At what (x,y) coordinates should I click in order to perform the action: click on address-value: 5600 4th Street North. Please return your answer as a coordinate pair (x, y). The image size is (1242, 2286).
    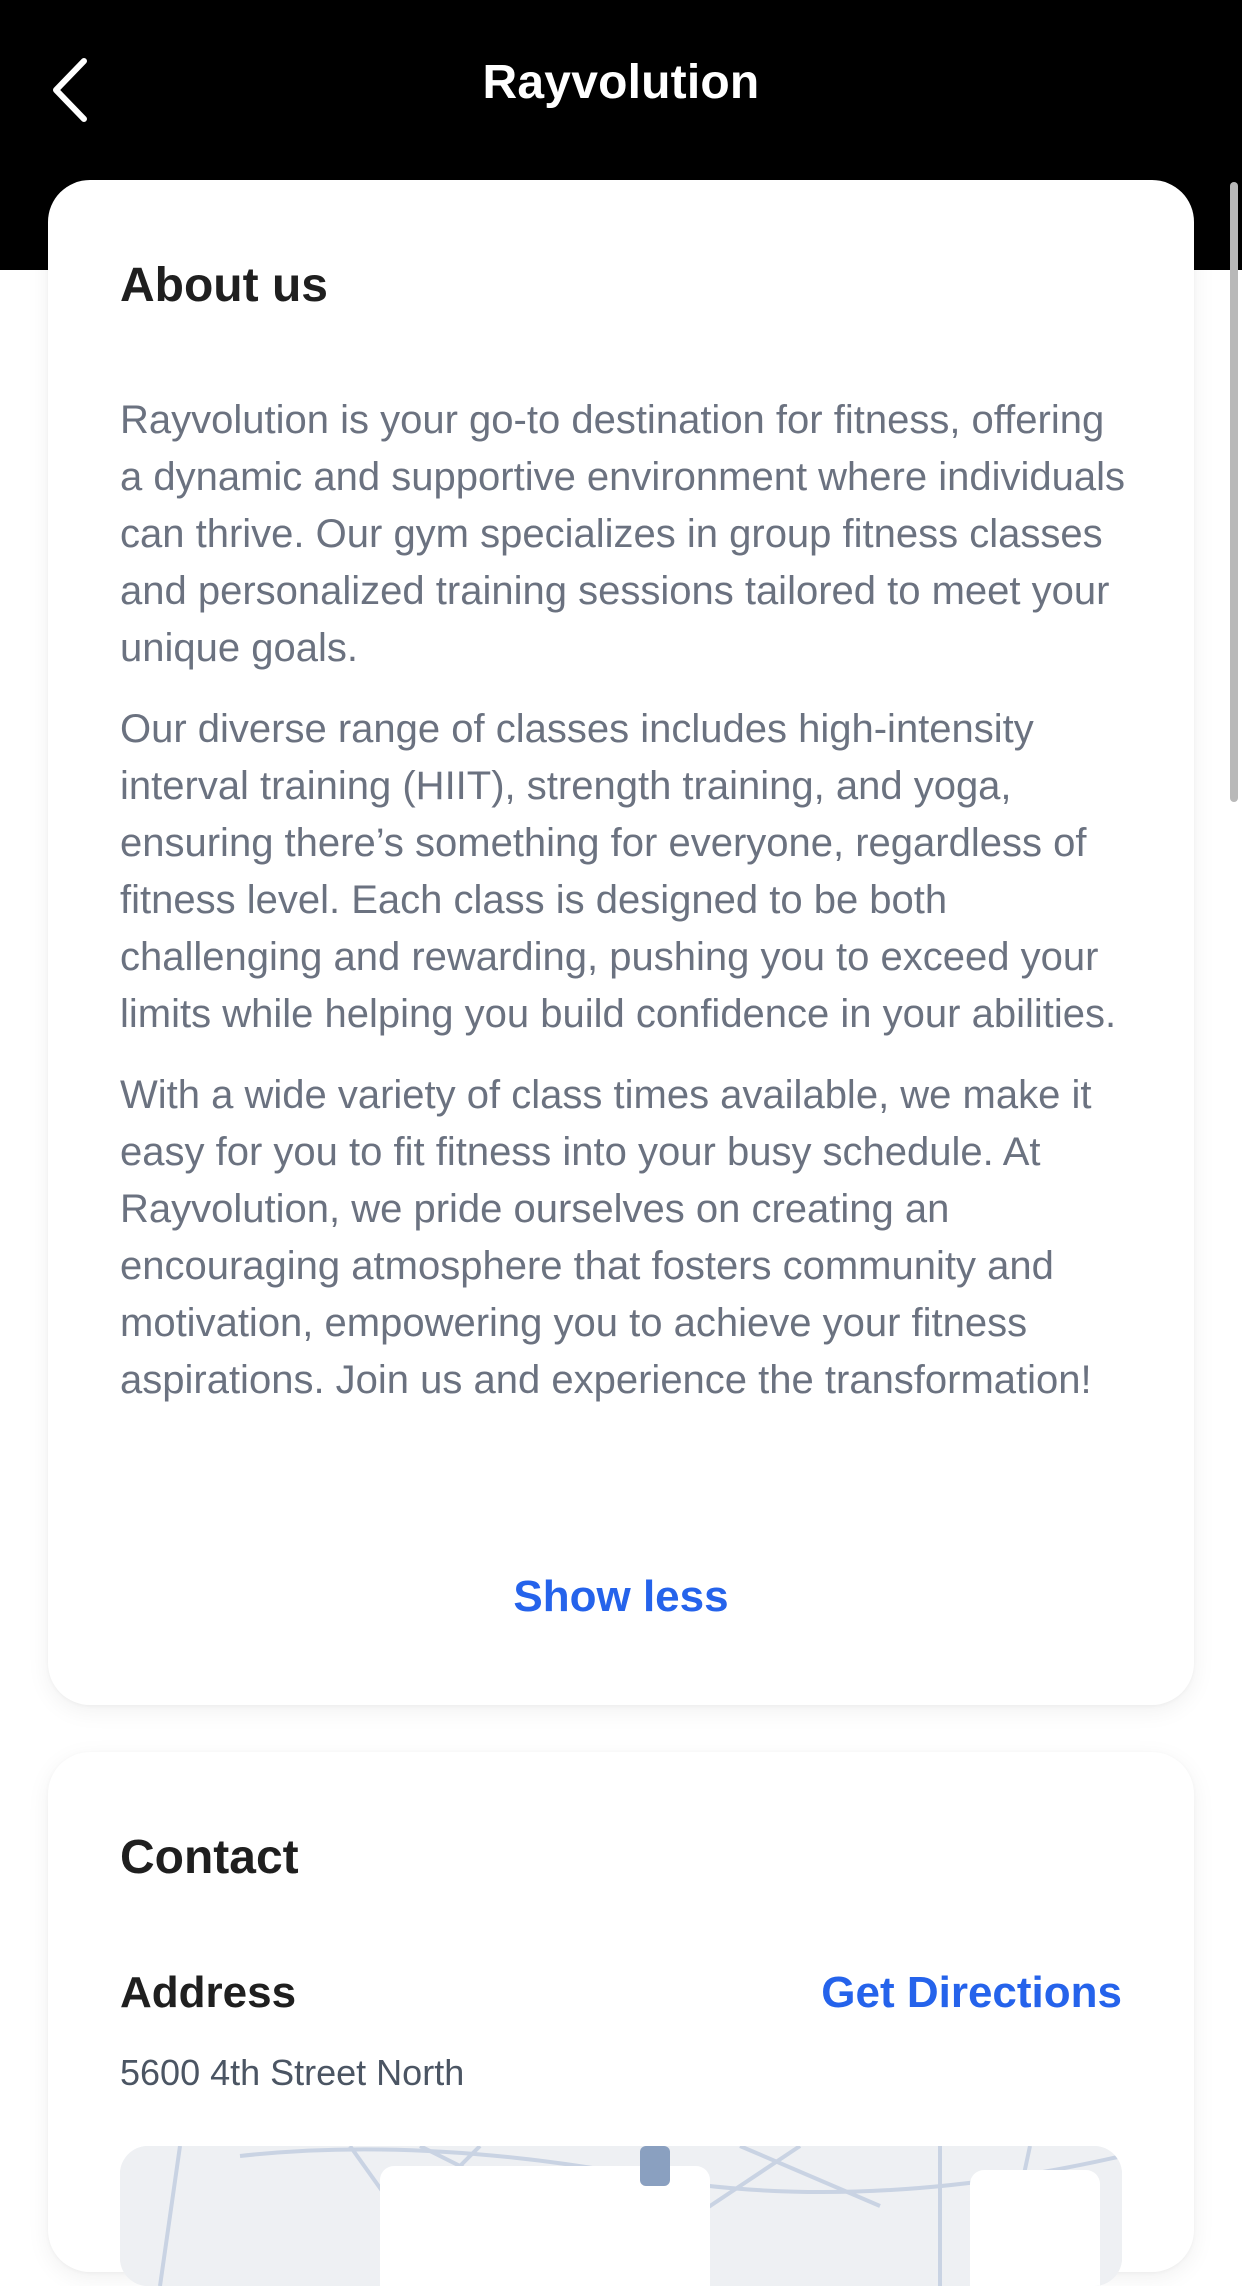
    Looking at the image, I should click on (292, 2072).